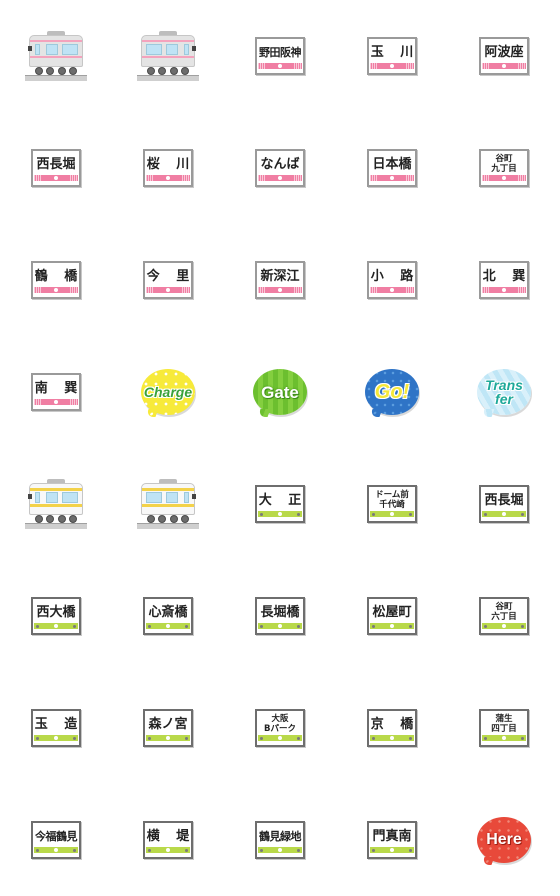 The image size is (560, 896). I want to click on sticker-cell: 玉 造, so click(56, 728).